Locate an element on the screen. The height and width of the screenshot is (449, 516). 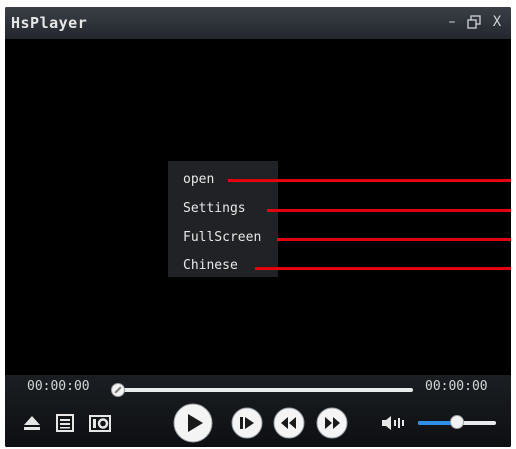
fast-forward-icon is located at coordinates (332, 423).